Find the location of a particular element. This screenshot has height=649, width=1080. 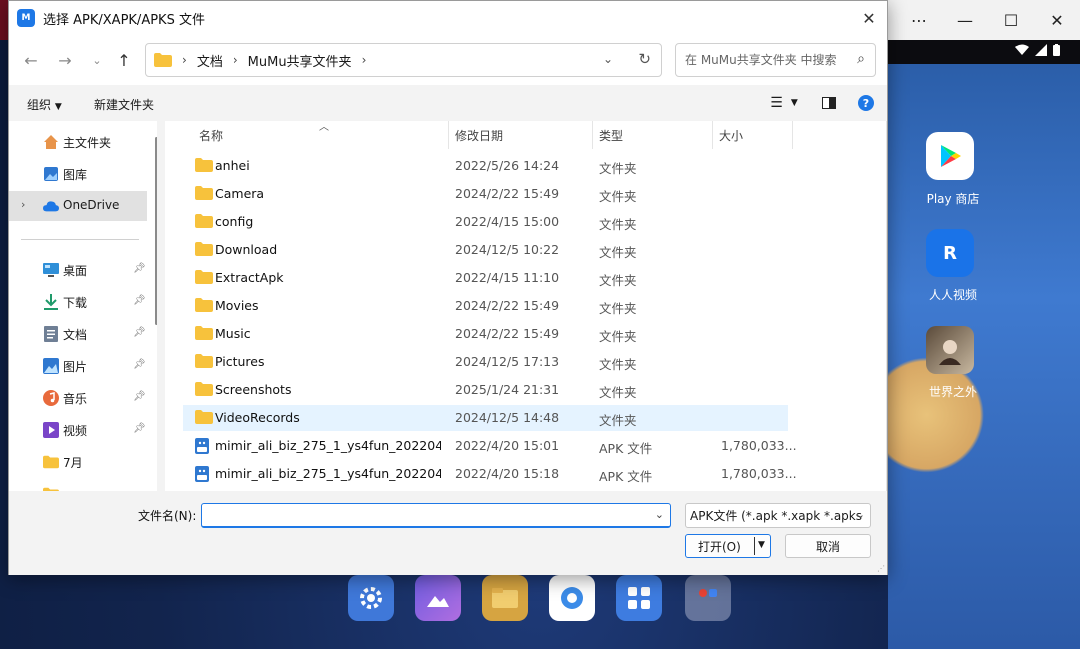

file-row: Movies 2024/2/22 15:49 文件夹 is located at coordinates (485, 306).